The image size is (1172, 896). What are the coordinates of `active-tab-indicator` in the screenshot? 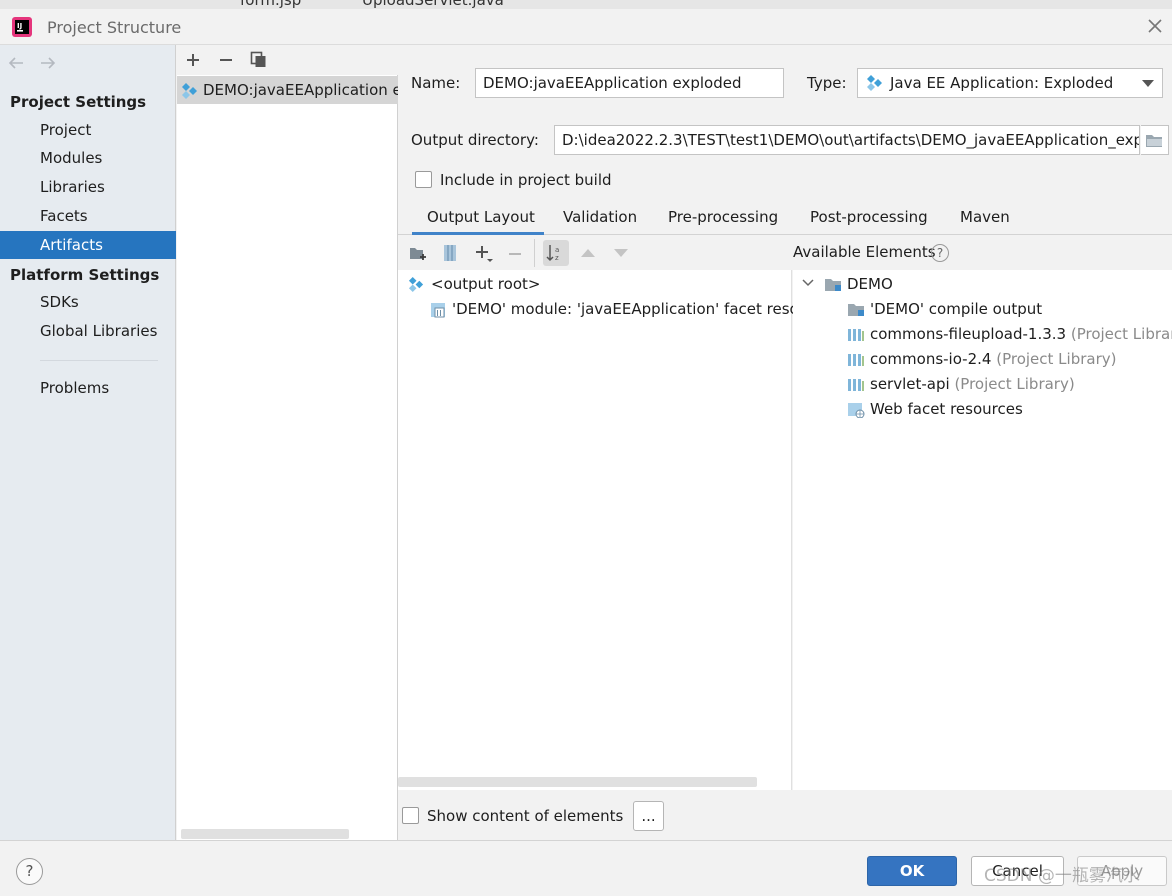 It's located at (478, 233).